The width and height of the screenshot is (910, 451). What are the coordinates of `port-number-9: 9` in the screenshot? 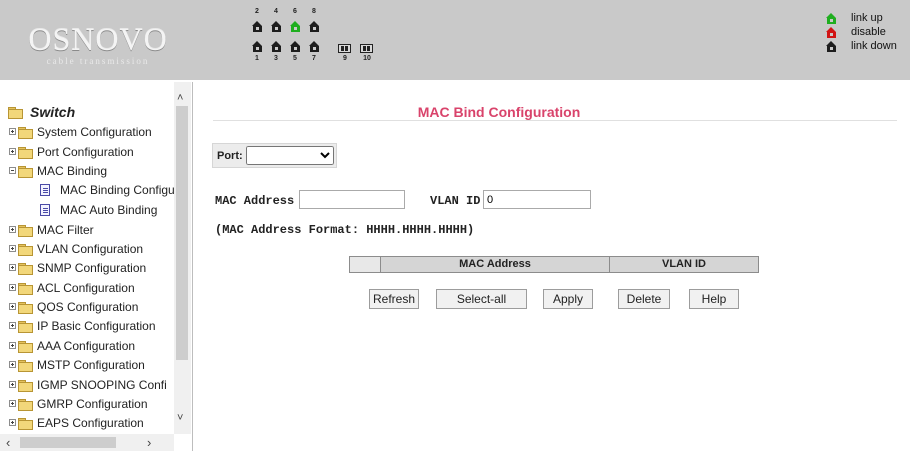 It's located at (345, 58).